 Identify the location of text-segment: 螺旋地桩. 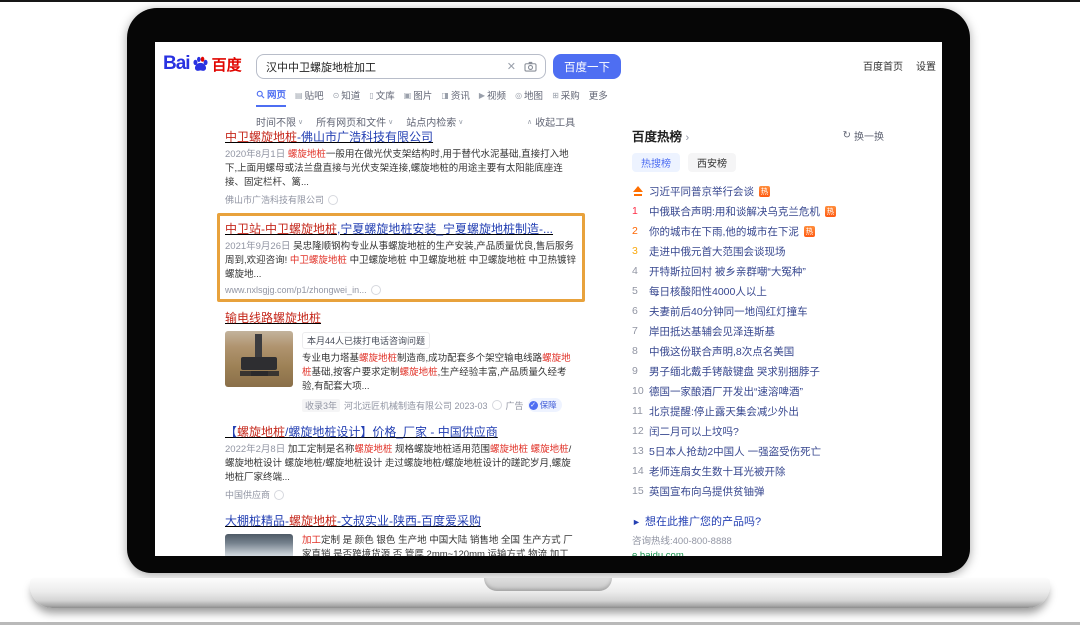
(261, 432).